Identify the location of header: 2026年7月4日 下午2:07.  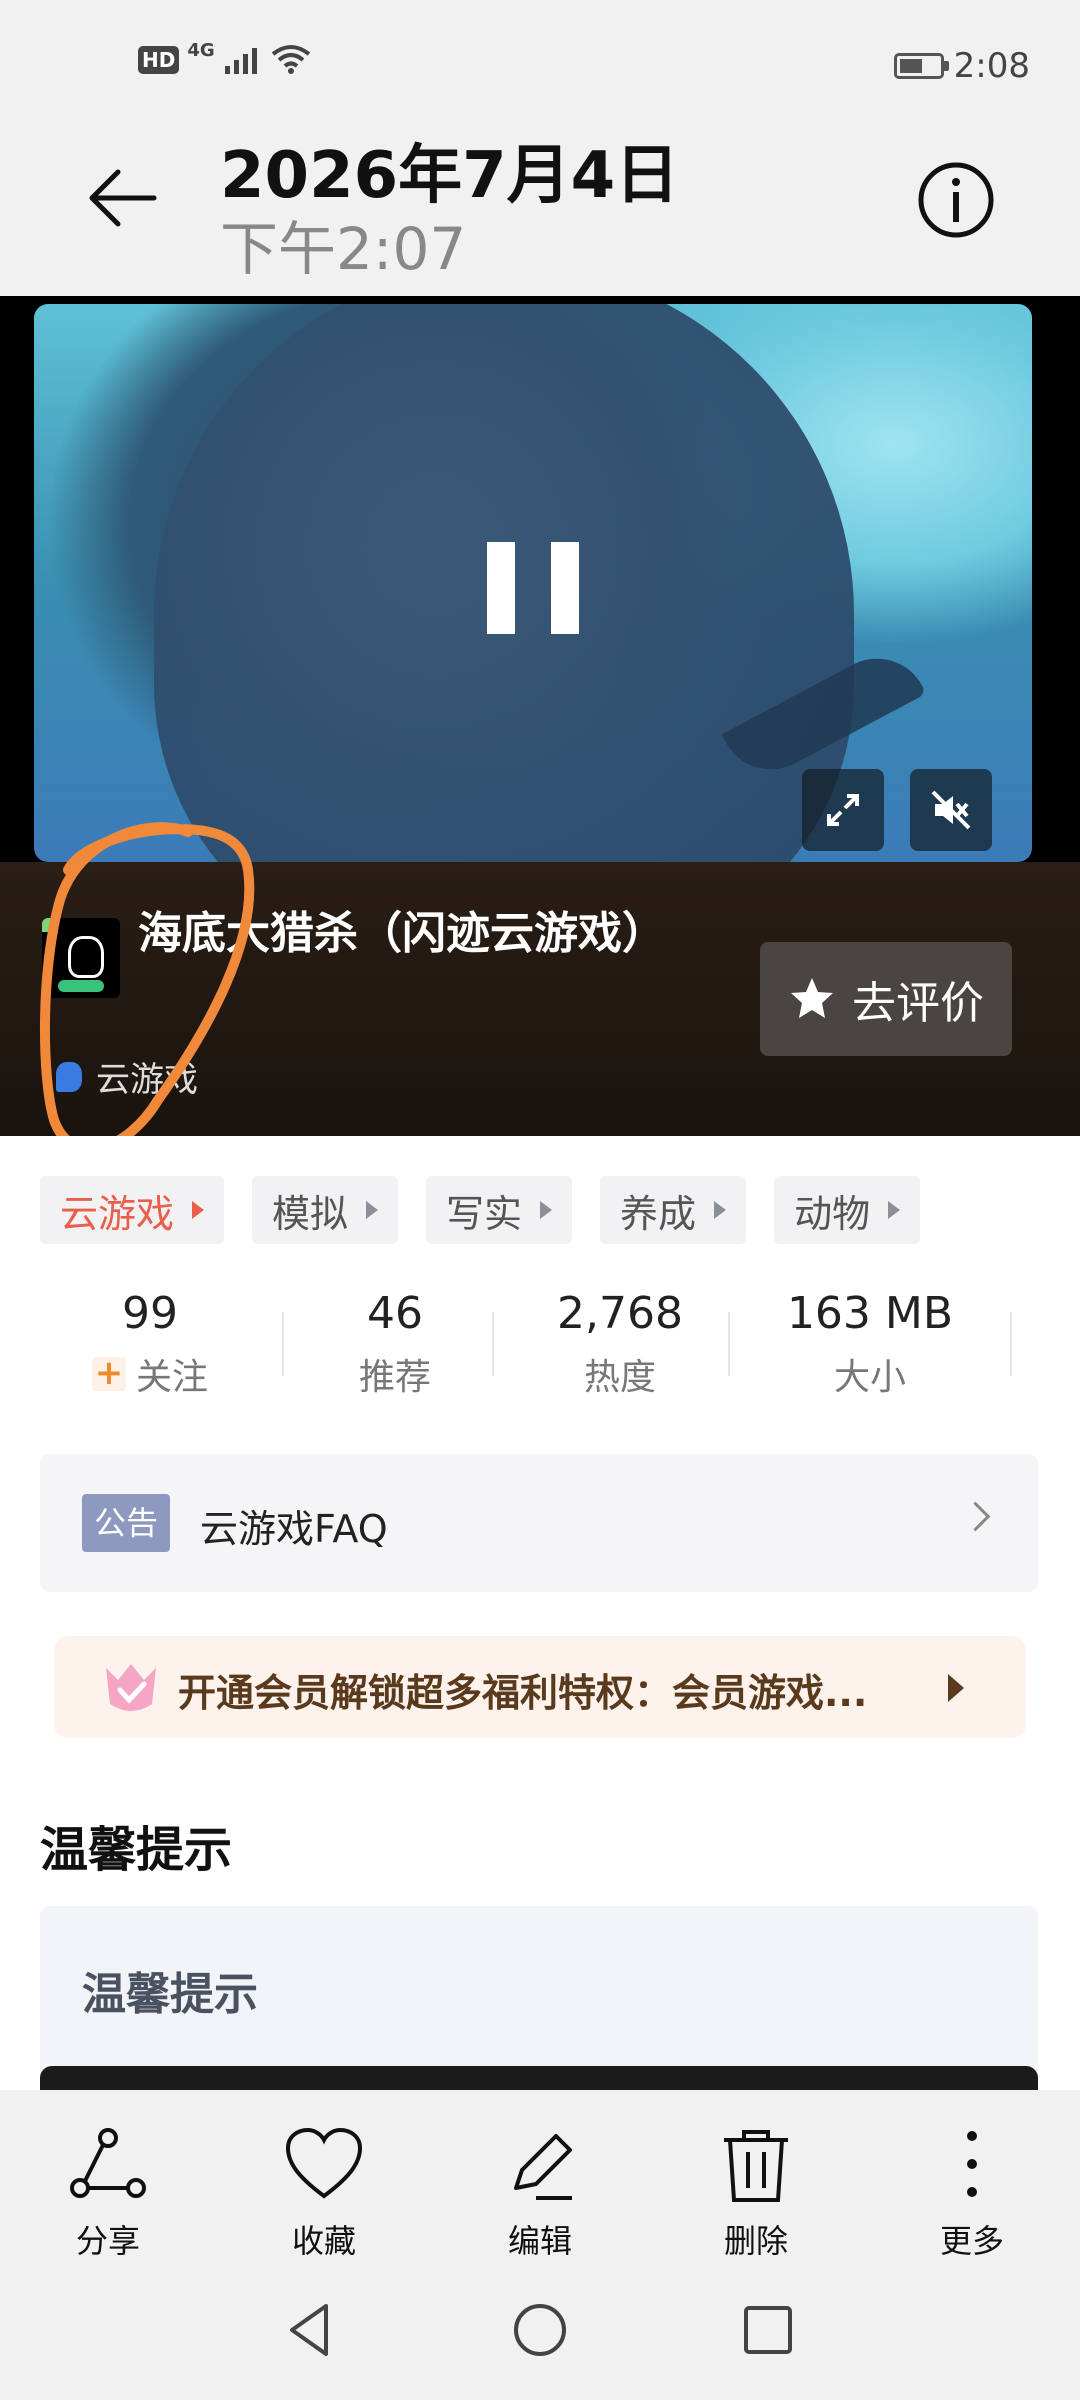
(540, 208).